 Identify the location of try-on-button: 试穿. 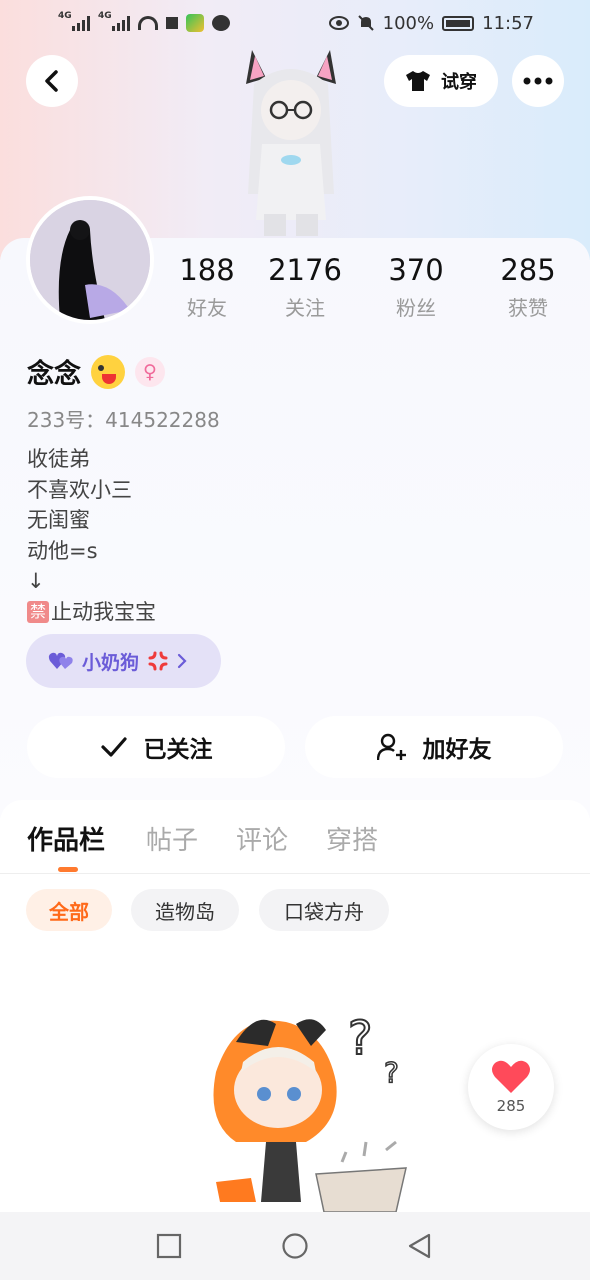
(441, 81).